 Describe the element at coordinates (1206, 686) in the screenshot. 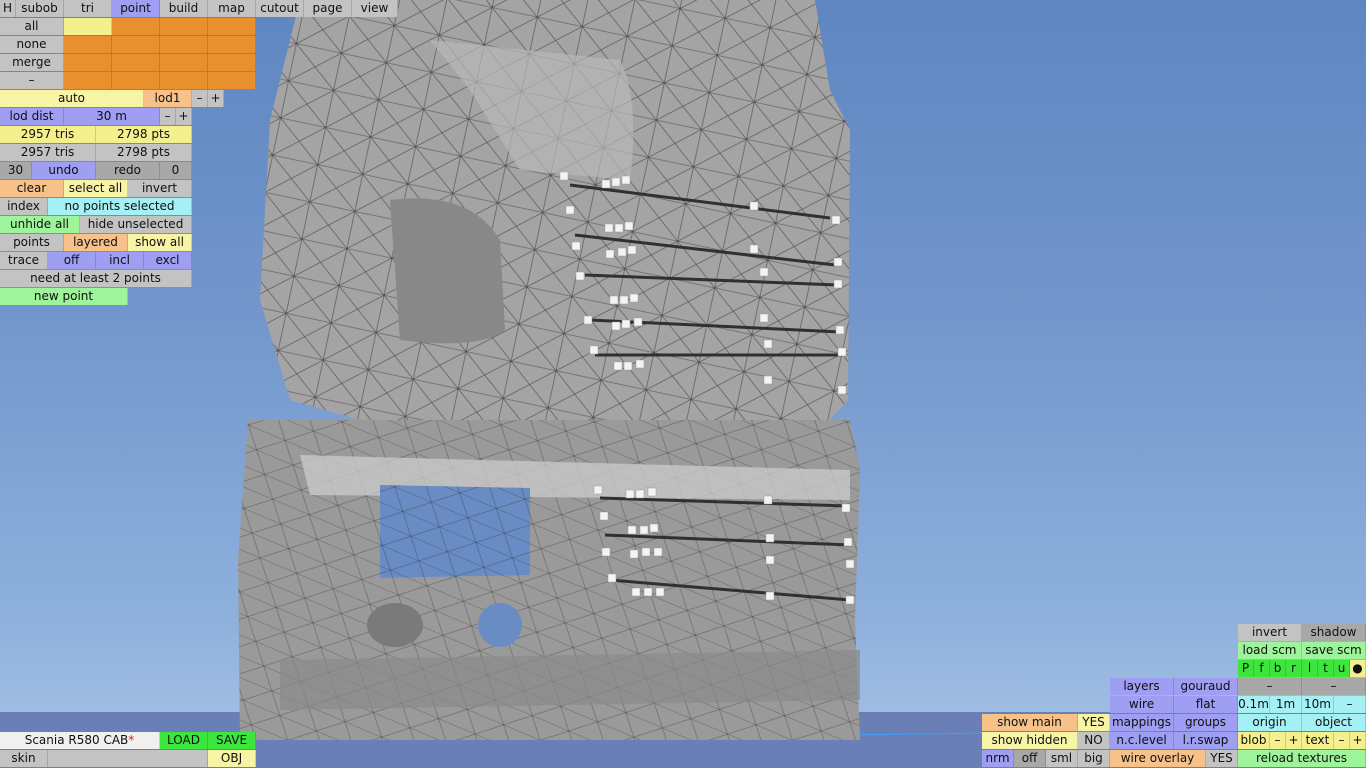

I see `gouraud-button: gouraud` at that location.